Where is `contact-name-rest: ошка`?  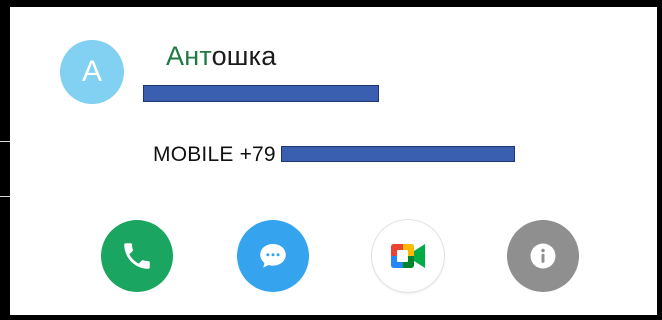 contact-name-rest: ошка is located at coordinates (244, 56).